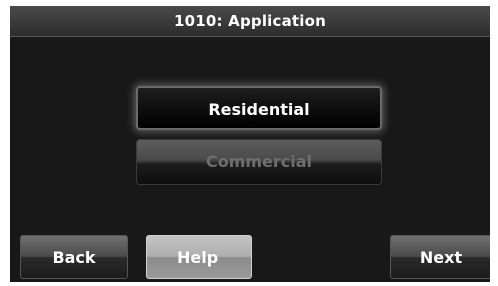 Image resolution: width=498 pixels, height=286 pixels. Describe the element at coordinates (199, 257) in the screenshot. I see `help-button: Help` at that location.